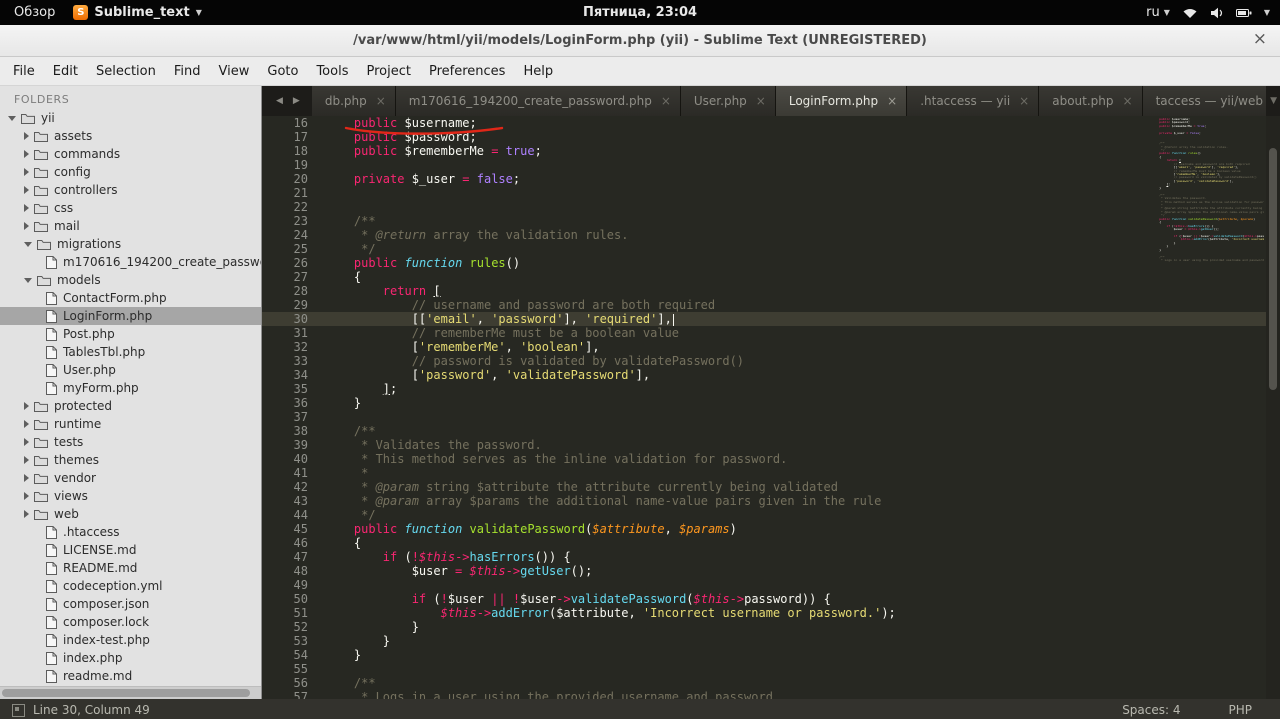 Image resolution: width=1280 pixels, height=719 pixels. I want to click on code-line: 27 {, so click(771, 277).